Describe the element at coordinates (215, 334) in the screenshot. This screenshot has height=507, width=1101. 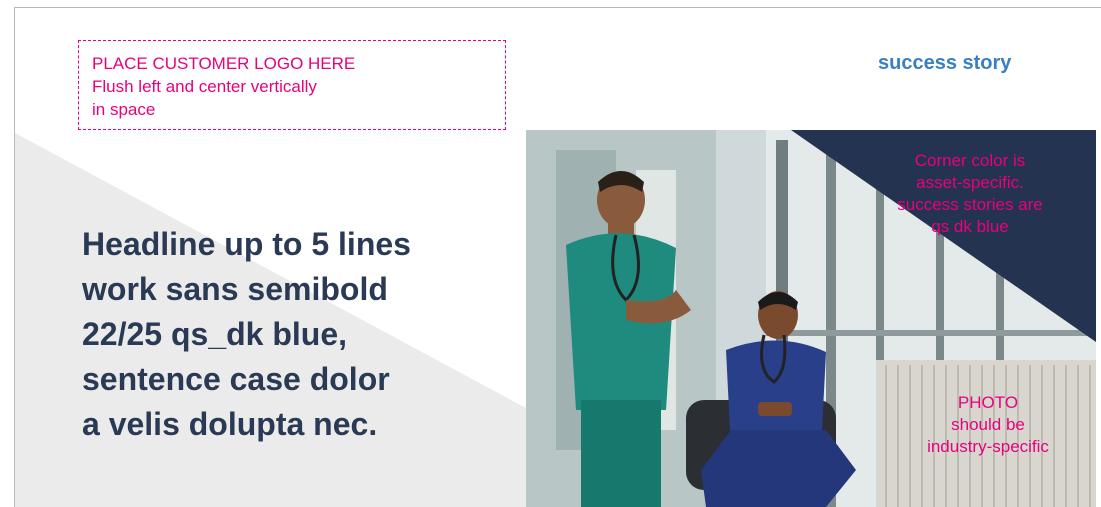
I see `headline-line: 22/25 qs_dk blue,` at that location.